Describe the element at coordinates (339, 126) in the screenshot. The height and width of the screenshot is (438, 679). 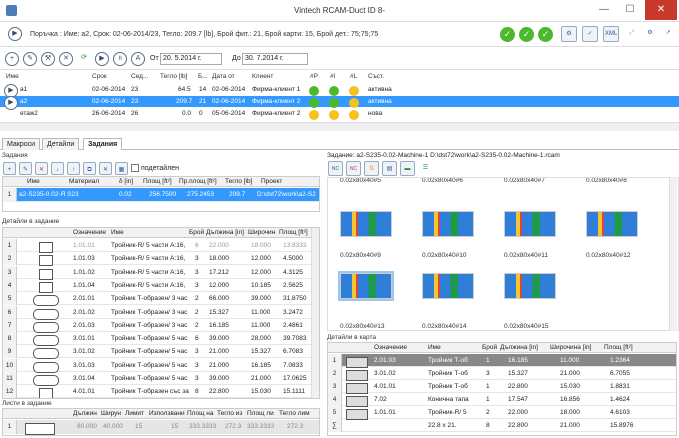
I see `horizontal-scrollbar` at that location.